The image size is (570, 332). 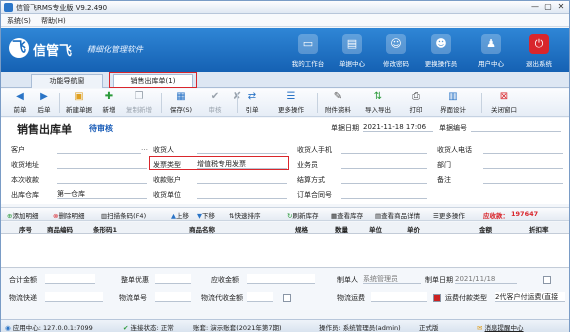 What do you see at coordinates (413, 229) in the screenshot?
I see `col-price: 单价` at bounding box center [413, 229].